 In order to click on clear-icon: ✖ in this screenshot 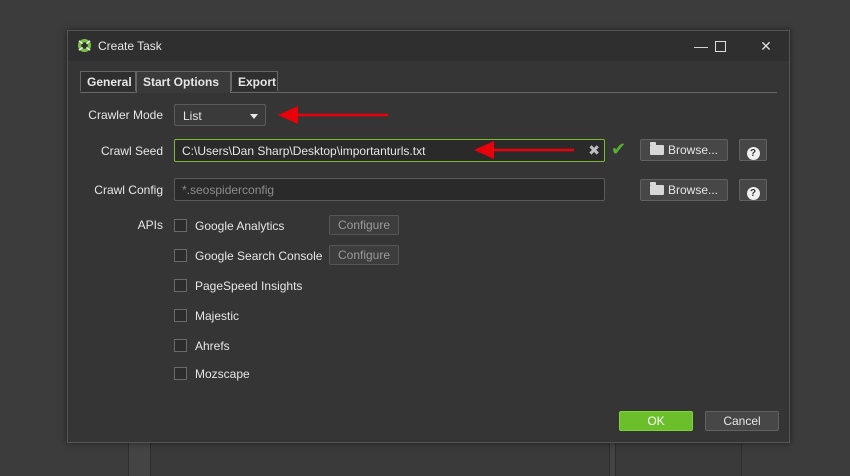, I will do `click(594, 150)`.